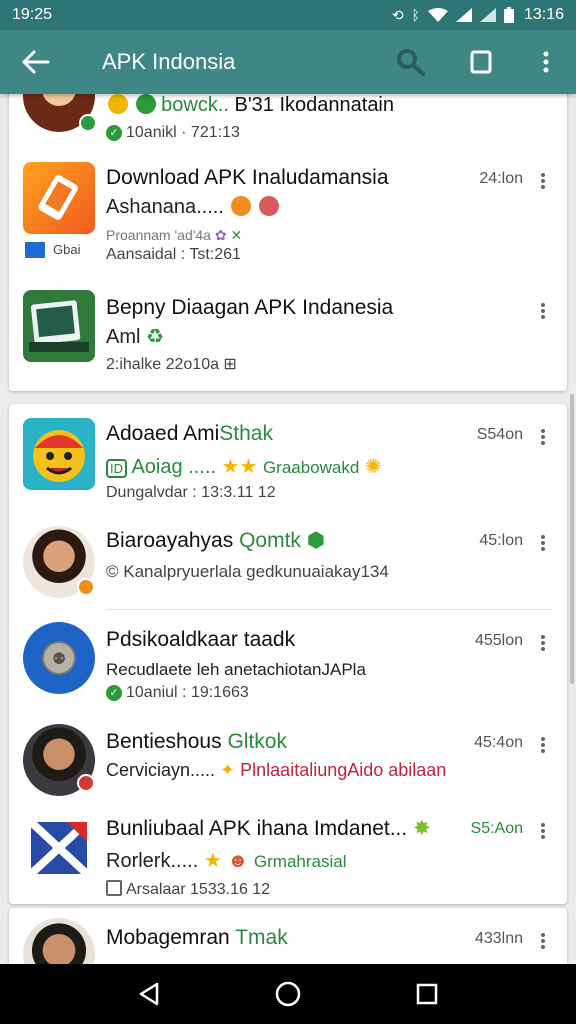 Image resolution: width=576 pixels, height=1024 pixels. Describe the element at coordinates (247, 177) in the screenshot. I see `item-title: Download APK Inaludamansia` at that location.